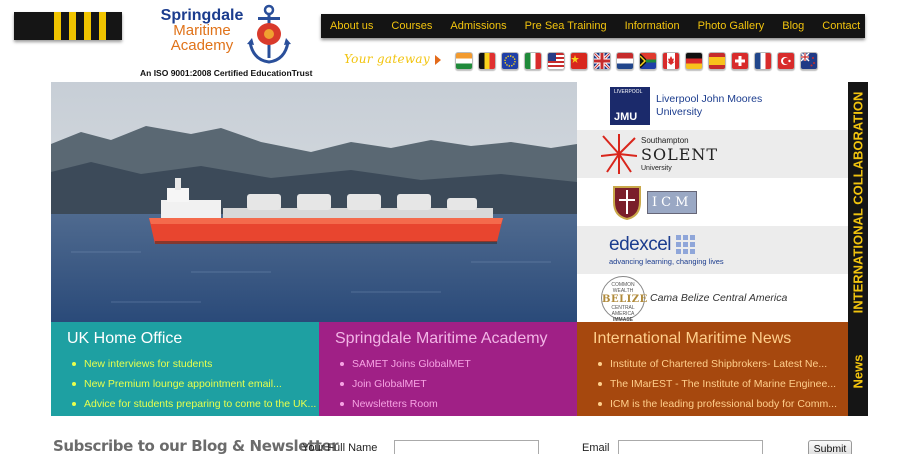 The height and width of the screenshot is (454, 920). Describe the element at coordinates (841, 26) in the screenshot. I see `nav-contact: Contact` at that location.